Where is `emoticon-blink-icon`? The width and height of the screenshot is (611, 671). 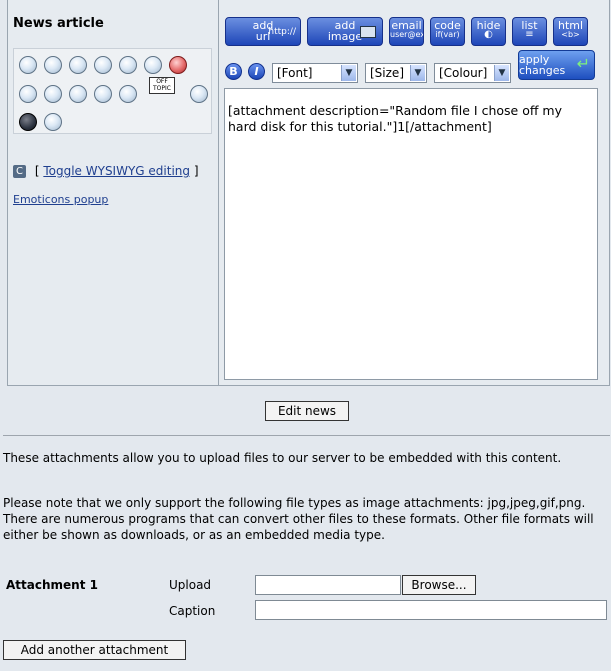 emoticon-blink-icon is located at coordinates (53, 122).